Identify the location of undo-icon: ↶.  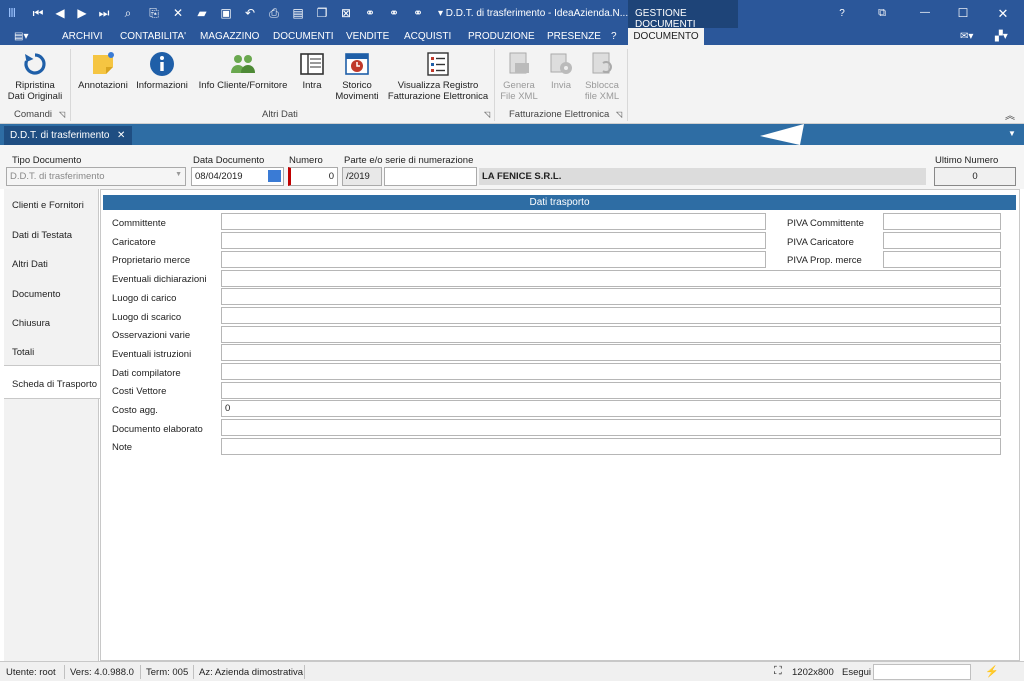
(250, 13).